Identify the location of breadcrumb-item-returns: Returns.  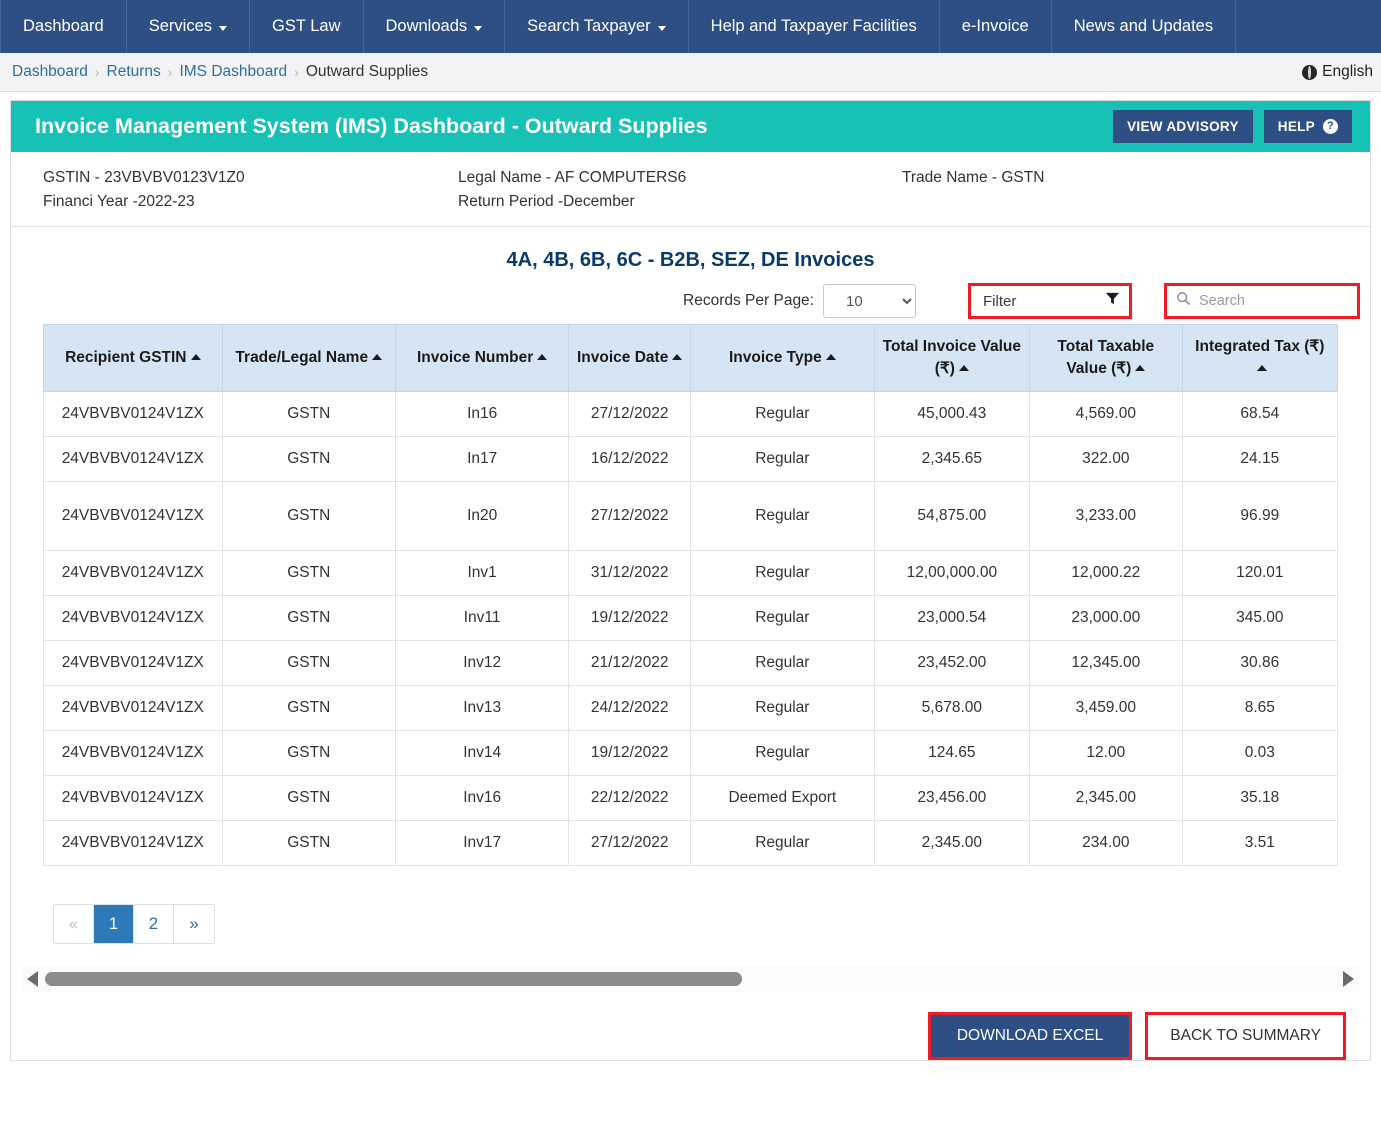
(134, 72).